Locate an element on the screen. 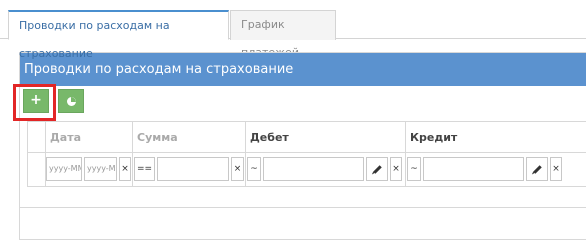 Image resolution: width=586 pixels, height=250 pixels. filter-cell-debit: ~ × is located at coordinates (326, 170).